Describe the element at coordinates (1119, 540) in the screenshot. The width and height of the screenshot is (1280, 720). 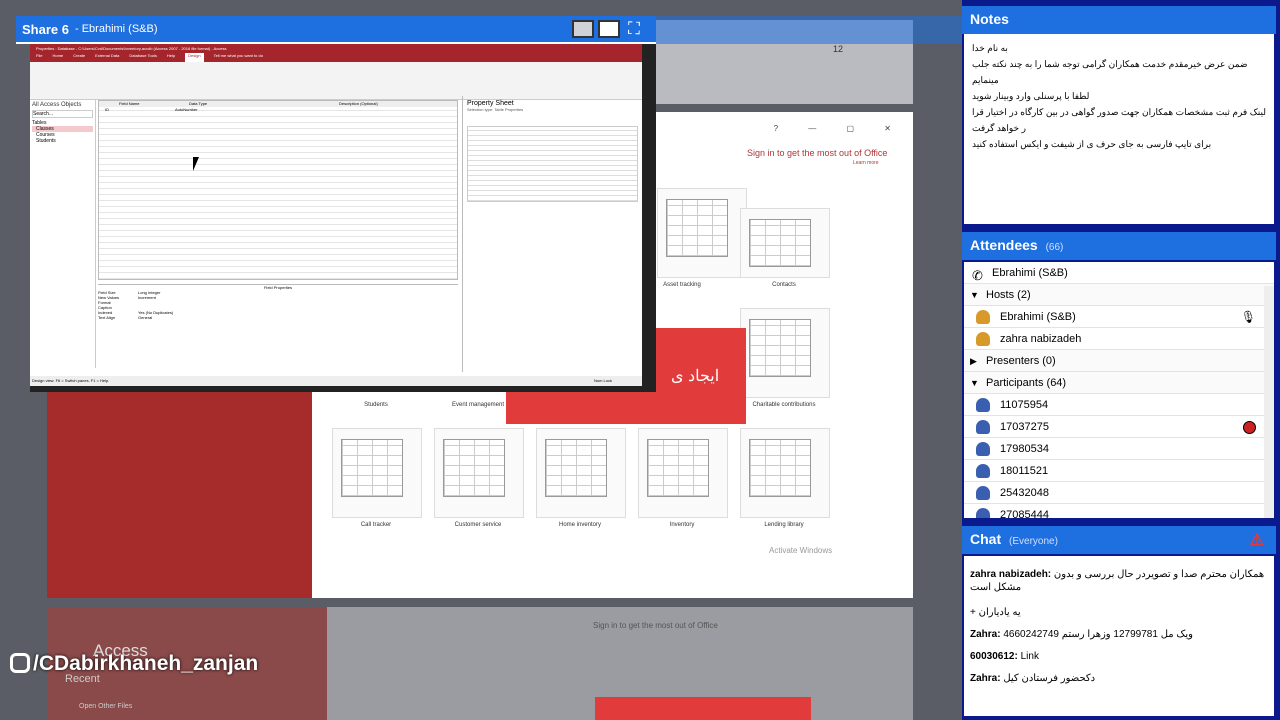
I see `chat-header: Chat (Everyone) ⚠` at that location.